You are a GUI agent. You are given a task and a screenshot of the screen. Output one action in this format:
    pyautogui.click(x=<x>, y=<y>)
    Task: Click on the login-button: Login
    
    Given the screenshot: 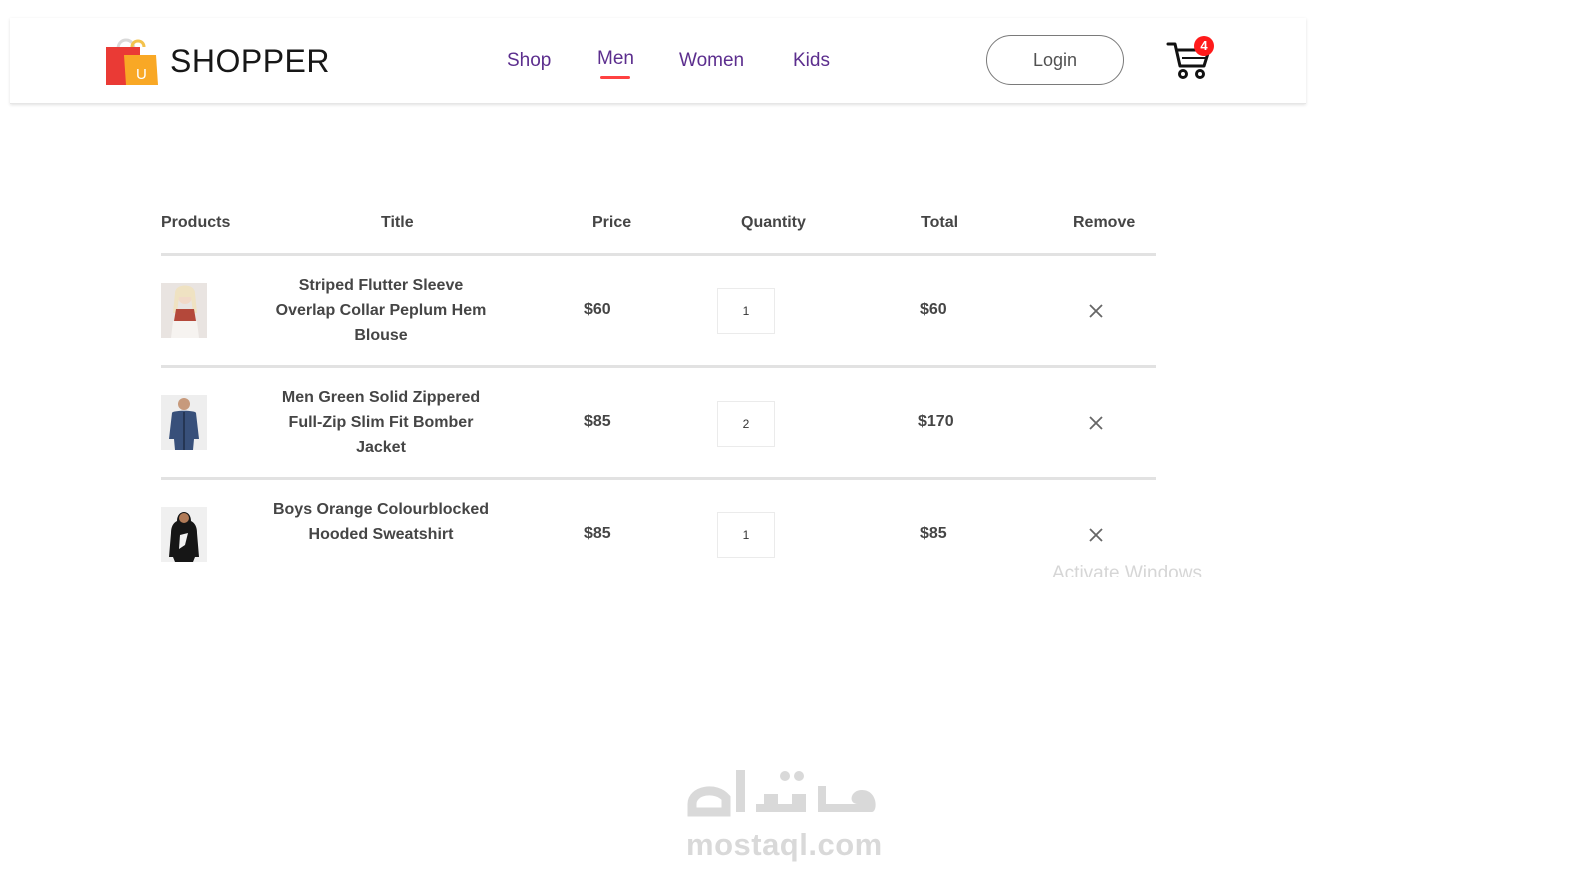 What is the action you would take?
    pyautogui.click(x=1055, y=60)
    